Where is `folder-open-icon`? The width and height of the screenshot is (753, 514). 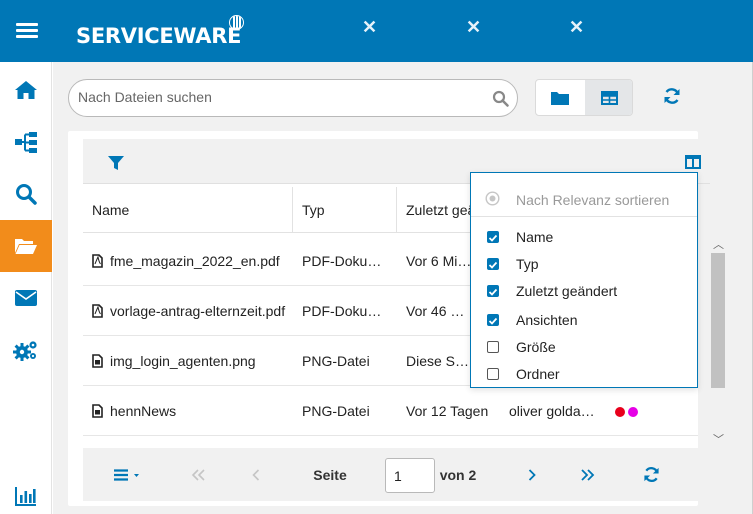 folder-open-icon is located at coordinates (26, 246).